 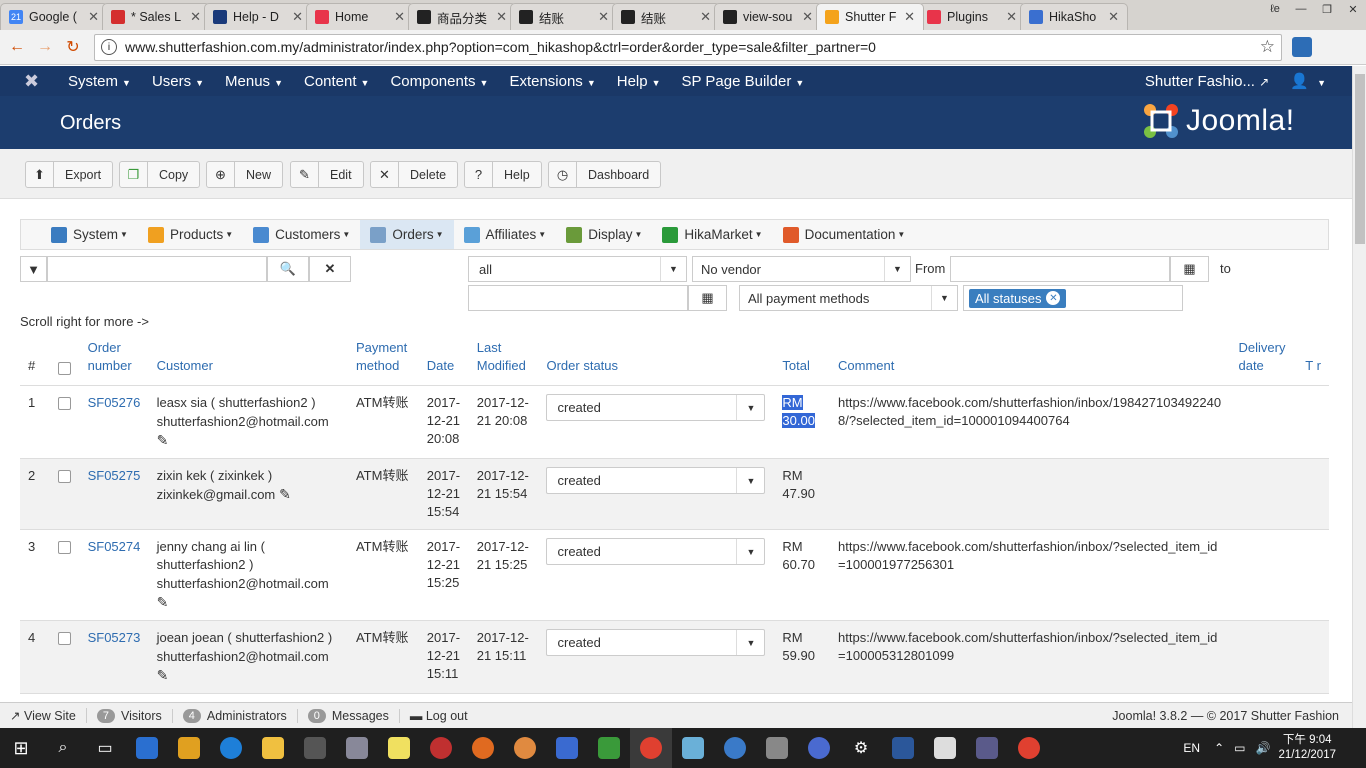 I want to click on topmenu-item-sp-page-builder: SP Page Builder ▼, so click(x=743, y=81).